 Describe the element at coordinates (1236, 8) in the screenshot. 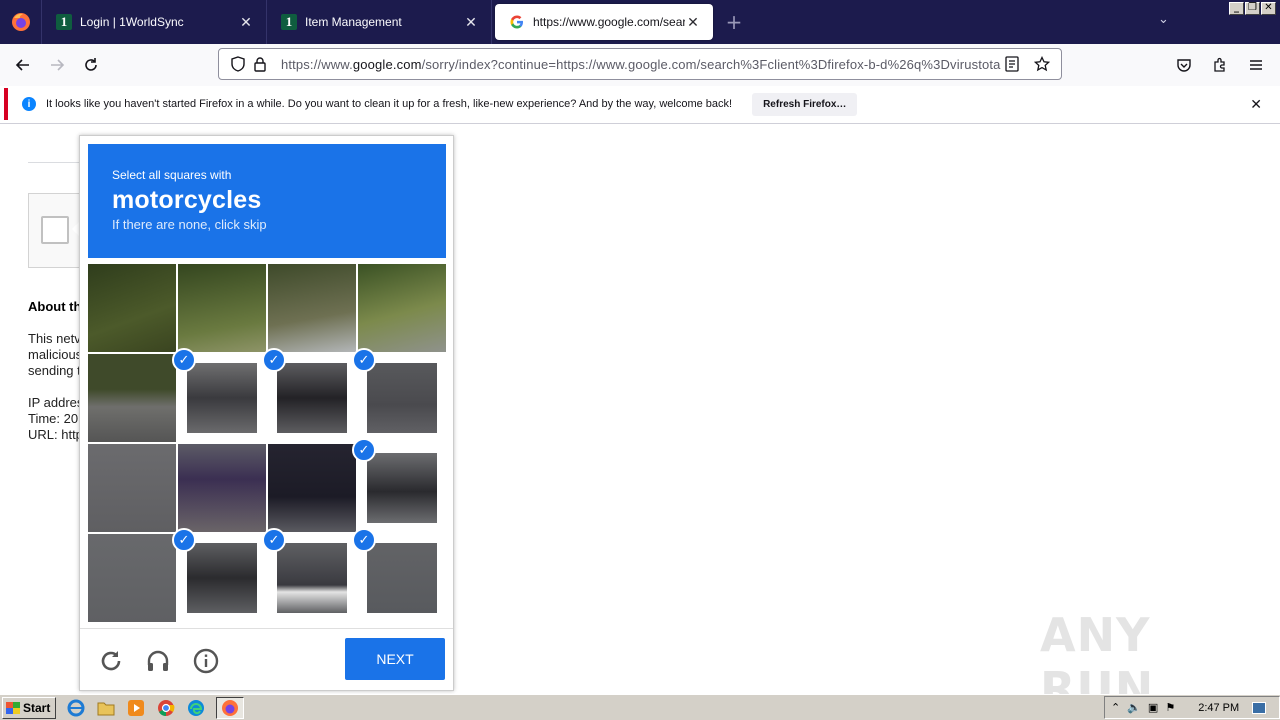

I see `minimize-button: _` at that location.